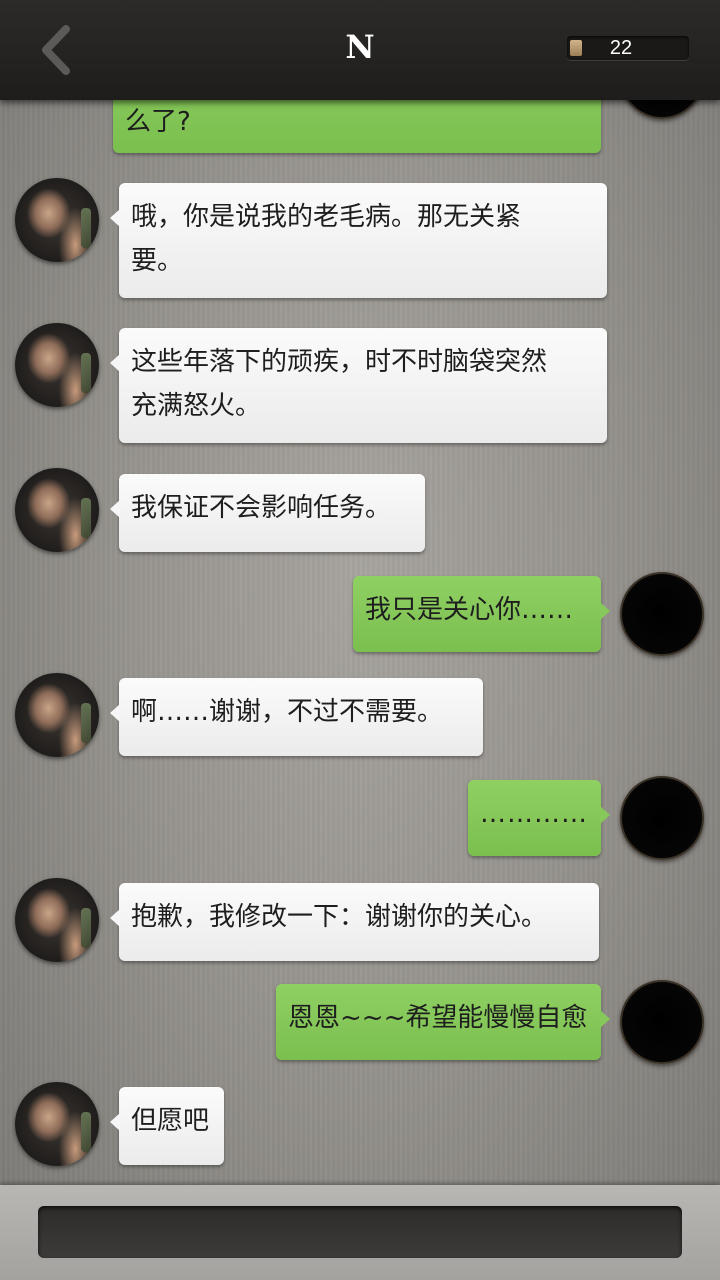 This screenshot has width=720, height=1280. What do you see at coordinates (360, 50) in the screenshot?
I see `top-bar: N 22` at bounding box center [360, 50].